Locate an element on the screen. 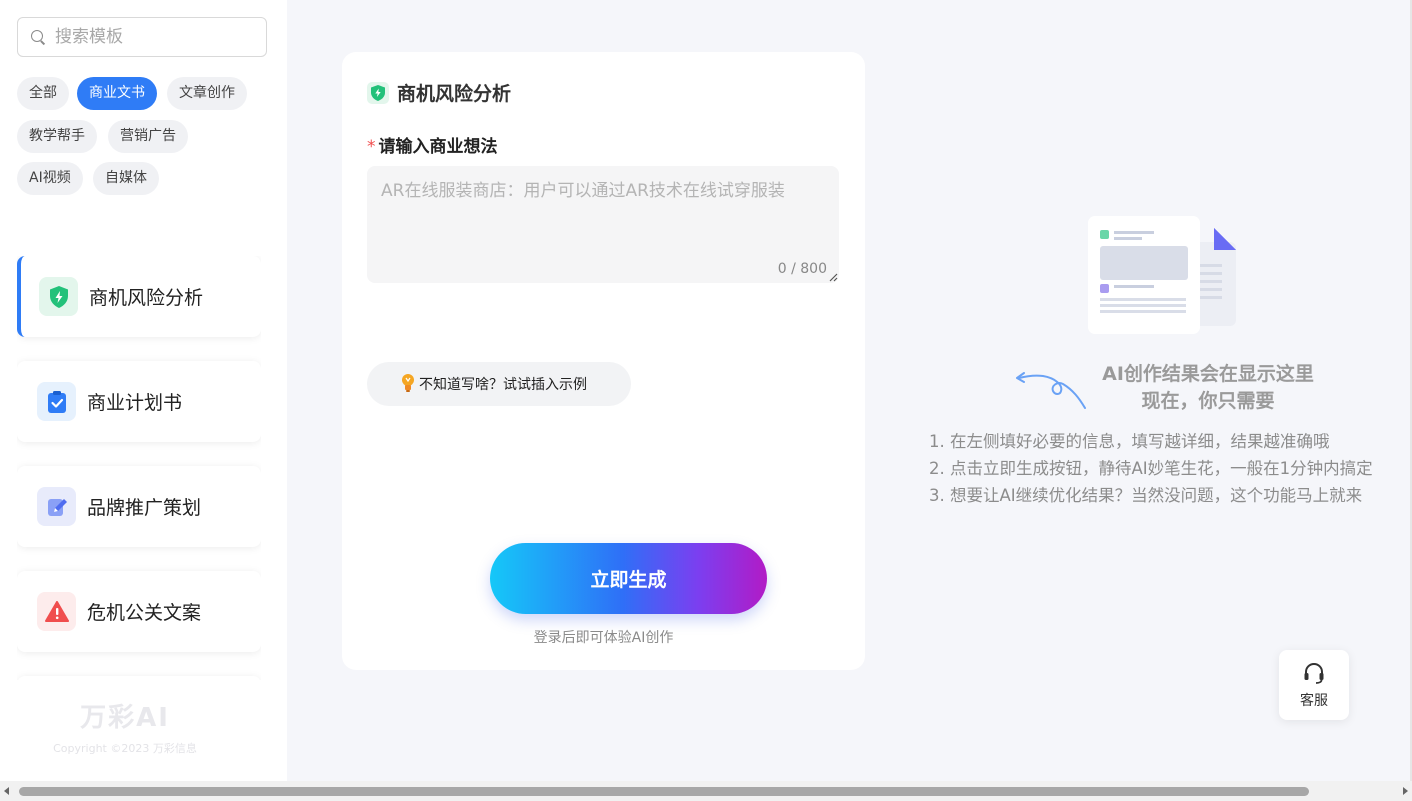 This screenshot has width=1412, height=801. required-mark: * is located at coordinates (371, 147).